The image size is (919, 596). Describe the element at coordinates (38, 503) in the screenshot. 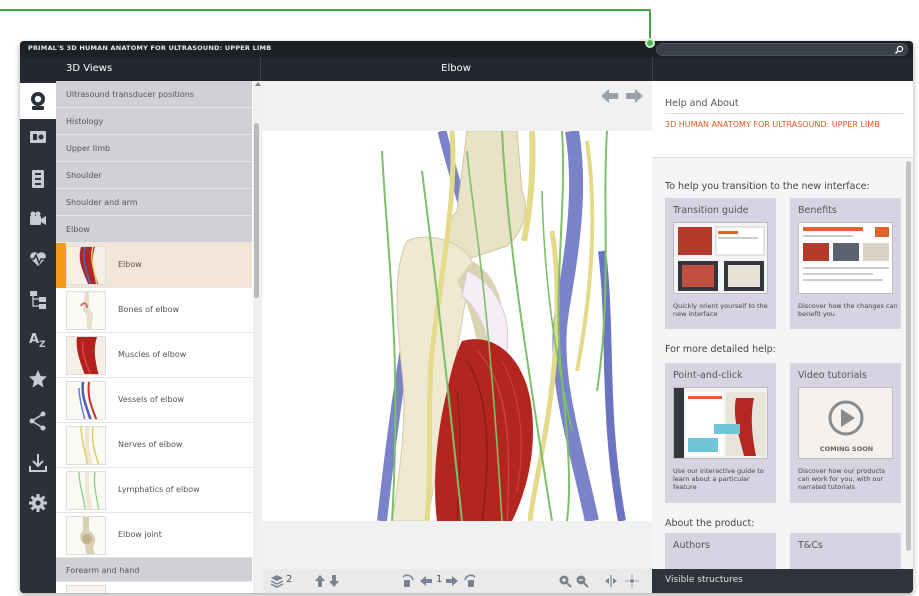

I see `rail-settings` at that location.